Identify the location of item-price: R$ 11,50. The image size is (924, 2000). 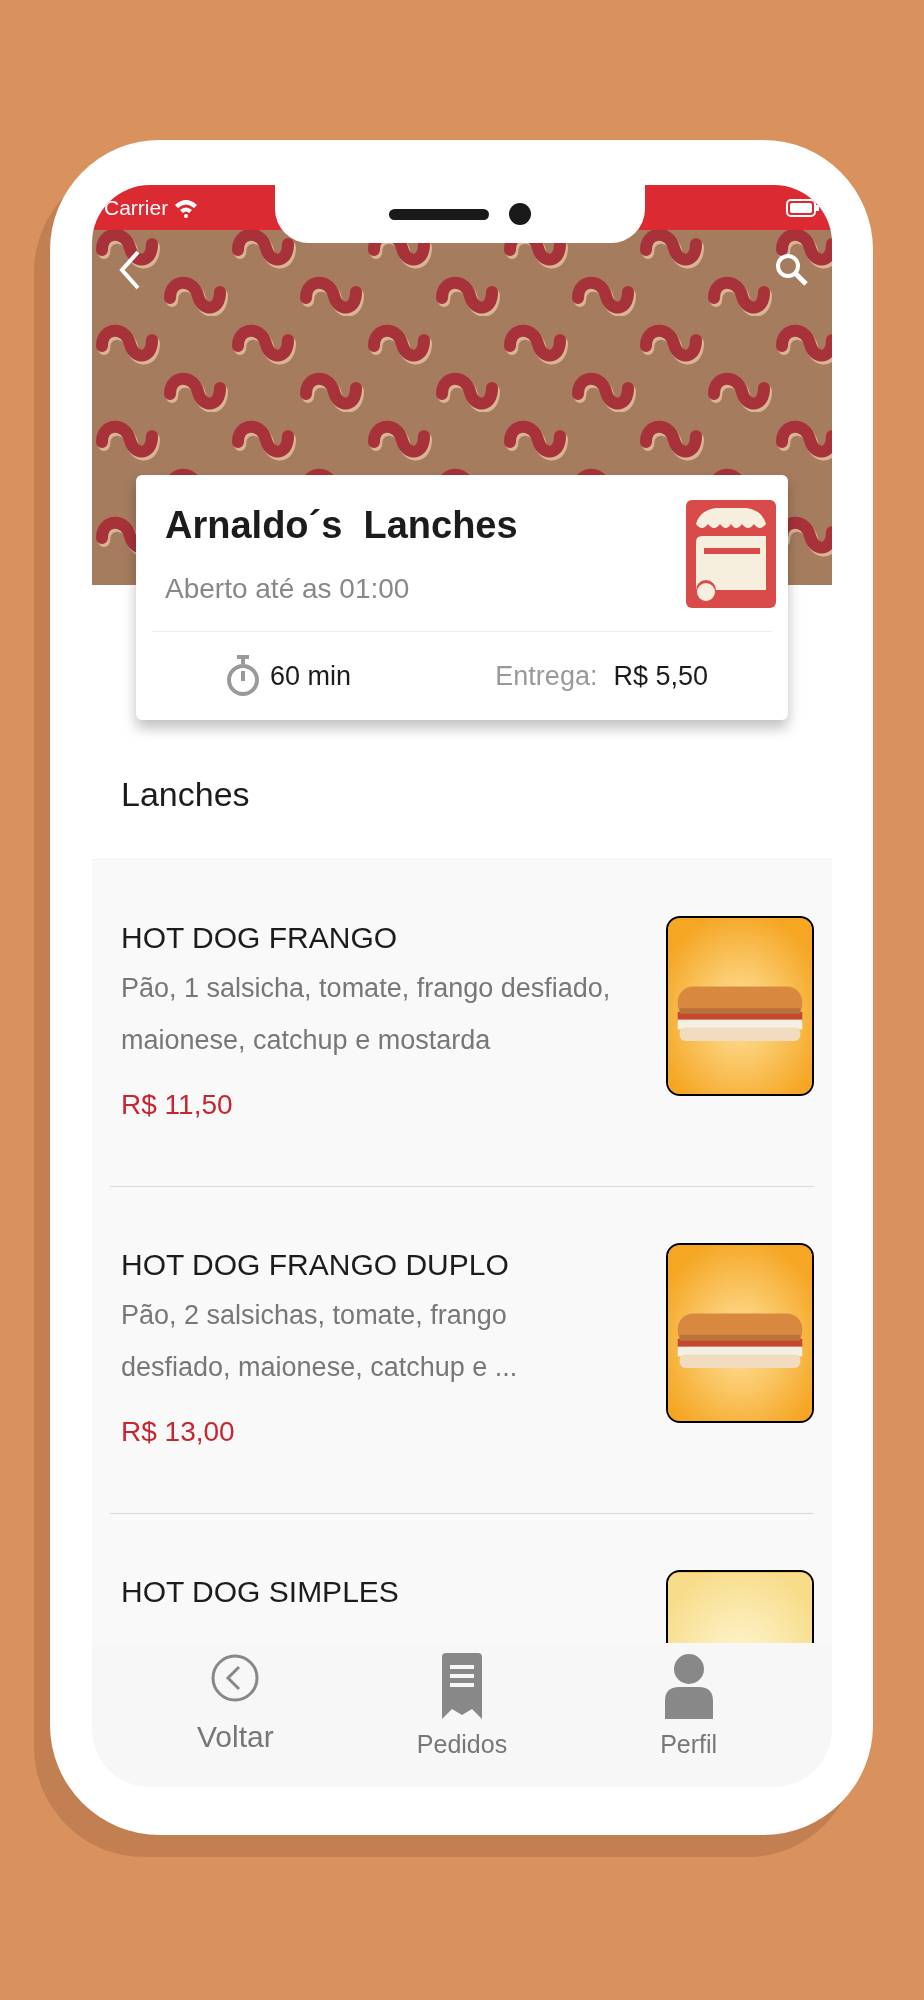
(177, 1105).